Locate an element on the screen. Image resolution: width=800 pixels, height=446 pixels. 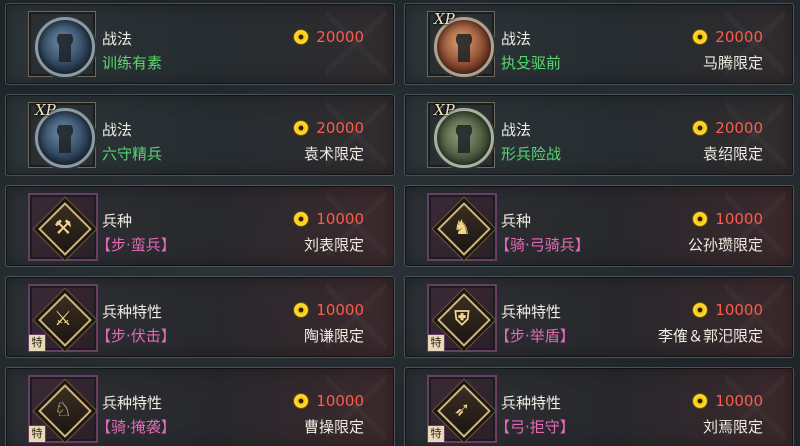
reward-card: XP 战法 执殳驱前 20000 马腾限定 is located at coordinates (599, 44).